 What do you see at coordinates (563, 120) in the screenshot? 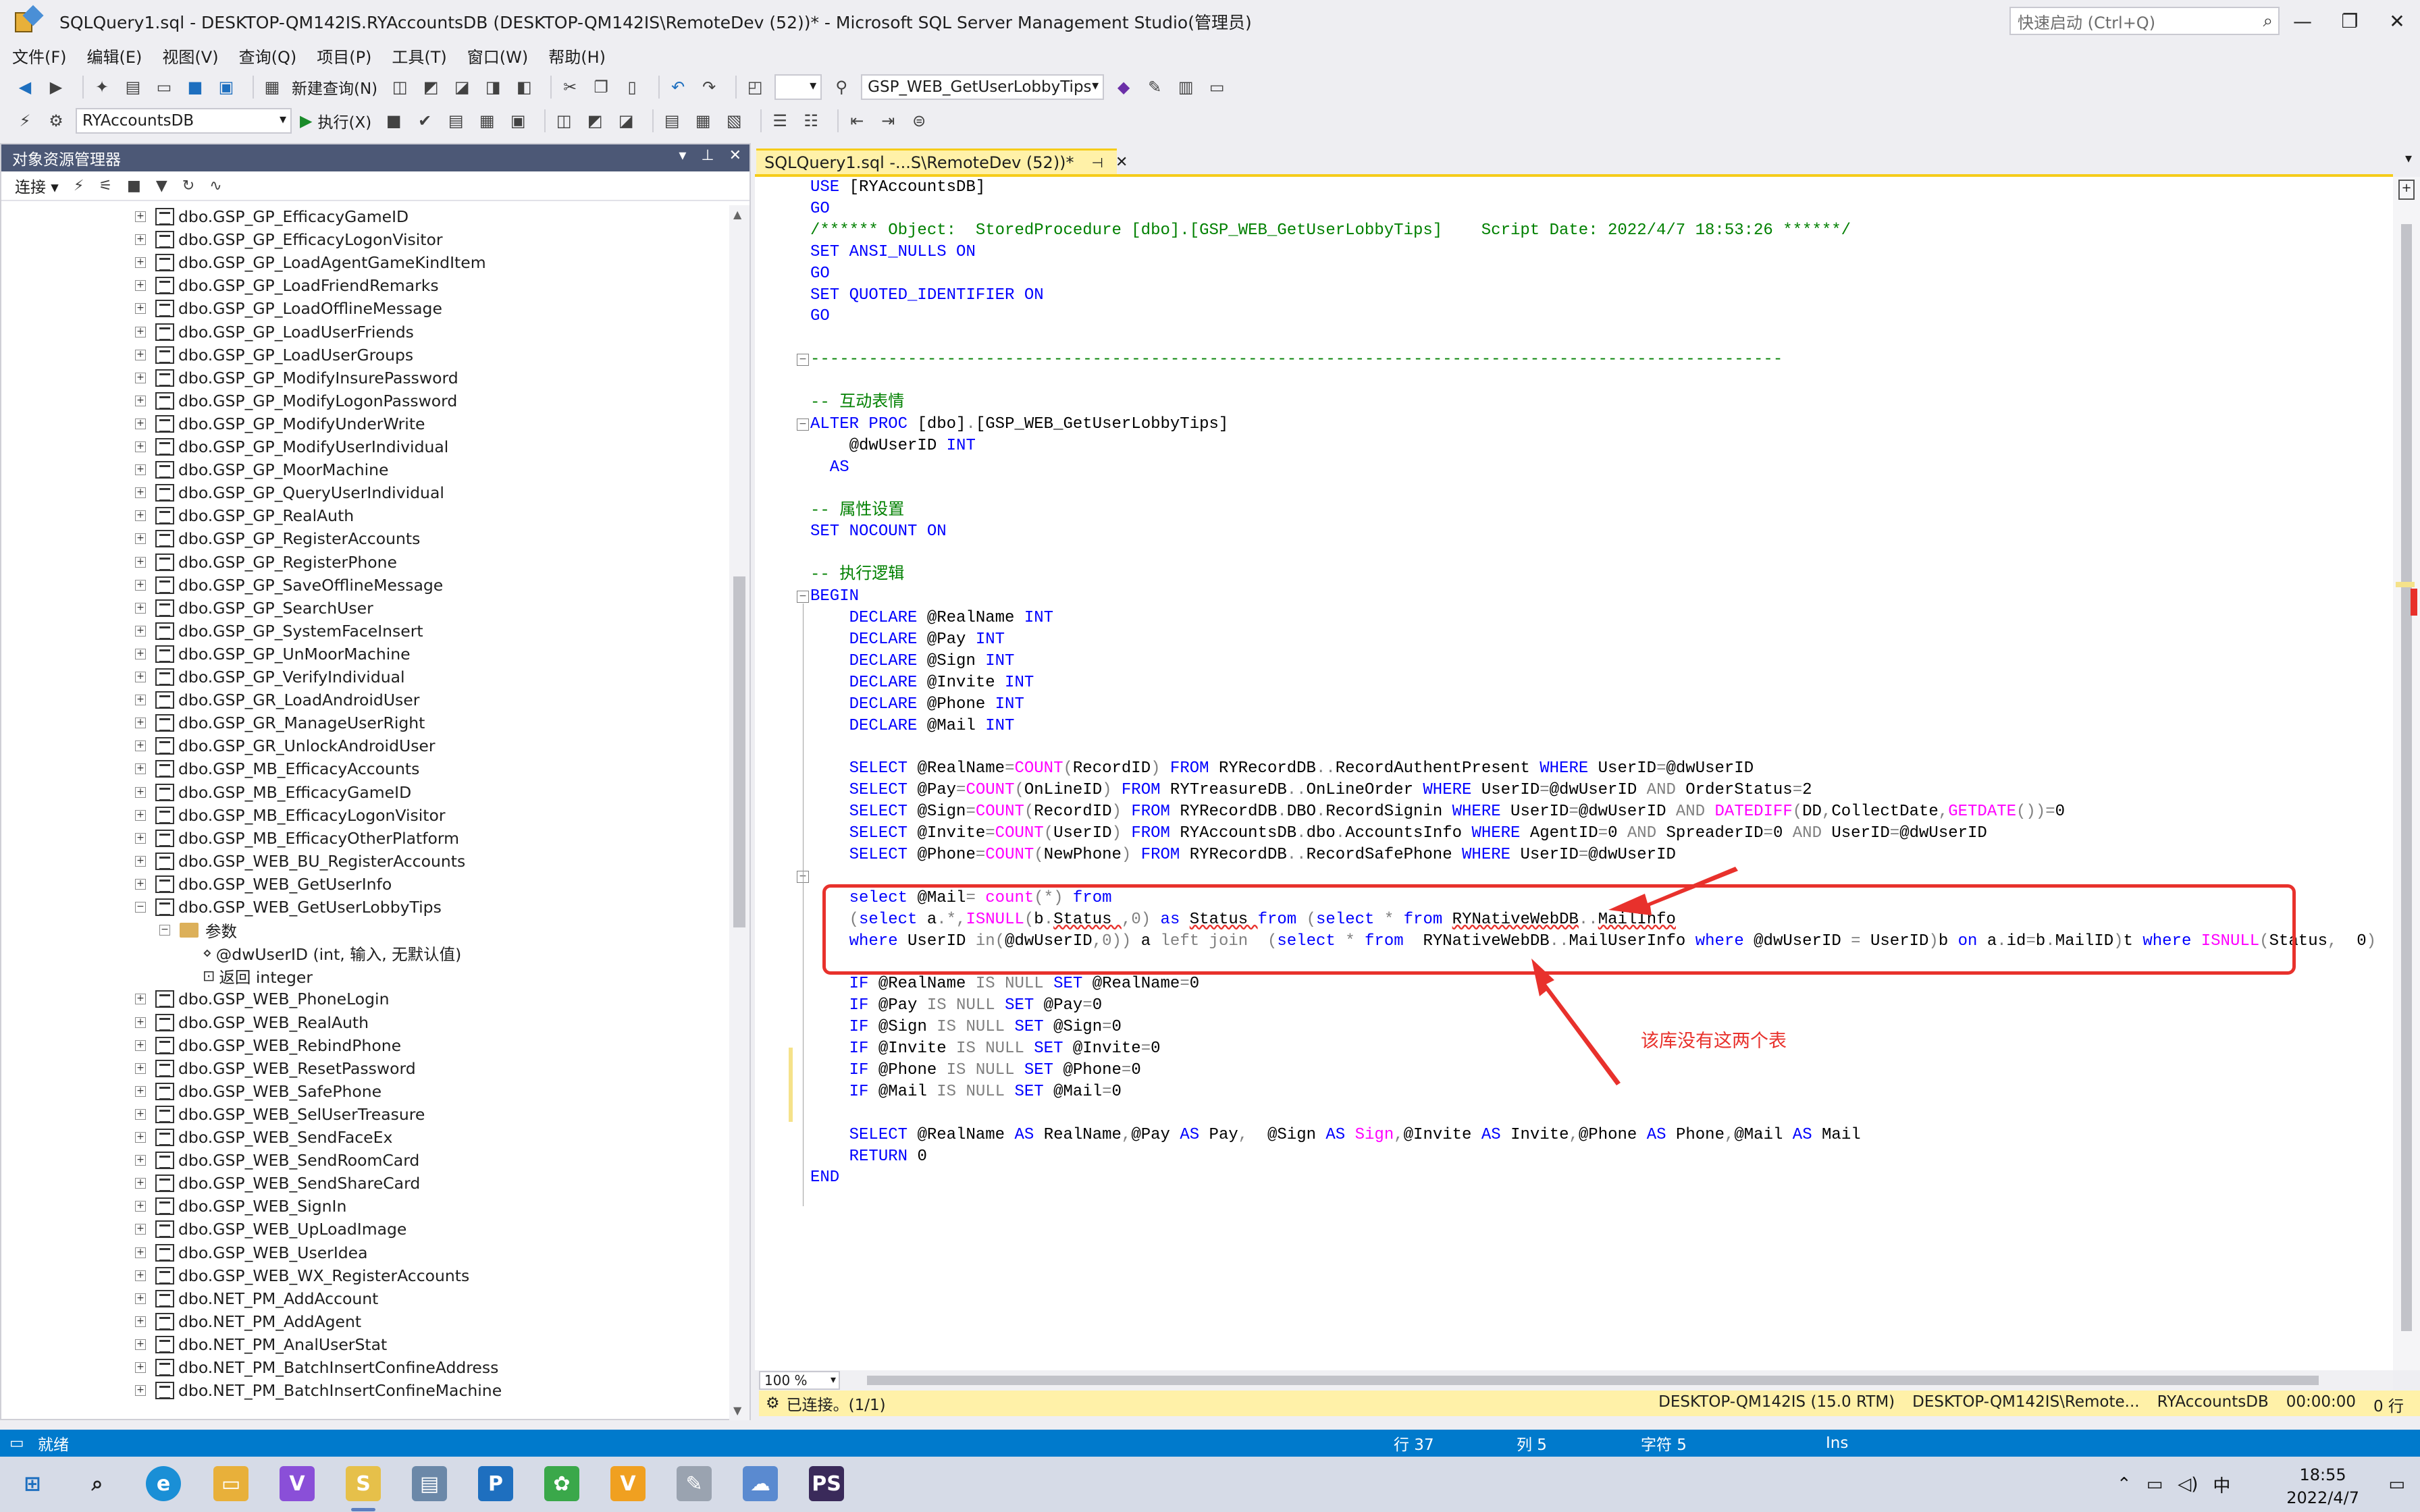
I see `include-plan-icon: ◫` at bounding box center [563, 120].